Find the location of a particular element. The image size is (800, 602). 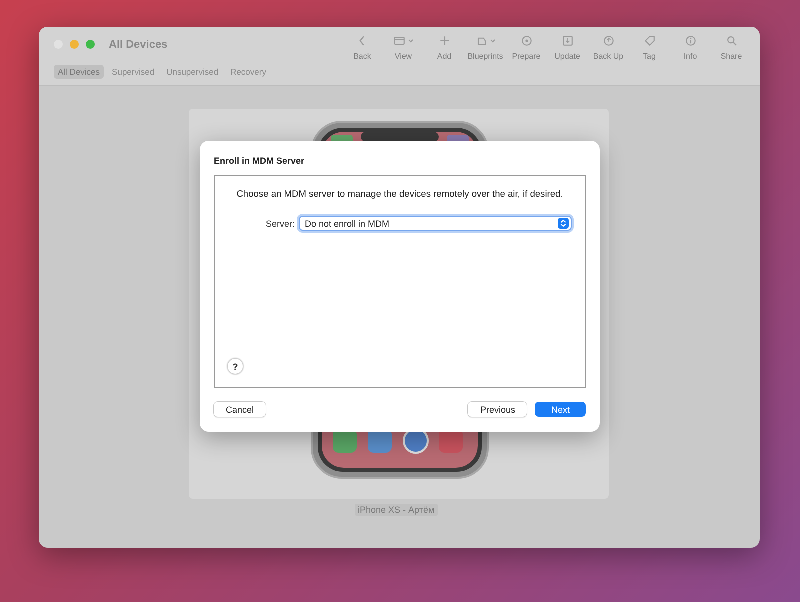

server-select: Do not enroll in MDM is located at coordinates (435, 223).